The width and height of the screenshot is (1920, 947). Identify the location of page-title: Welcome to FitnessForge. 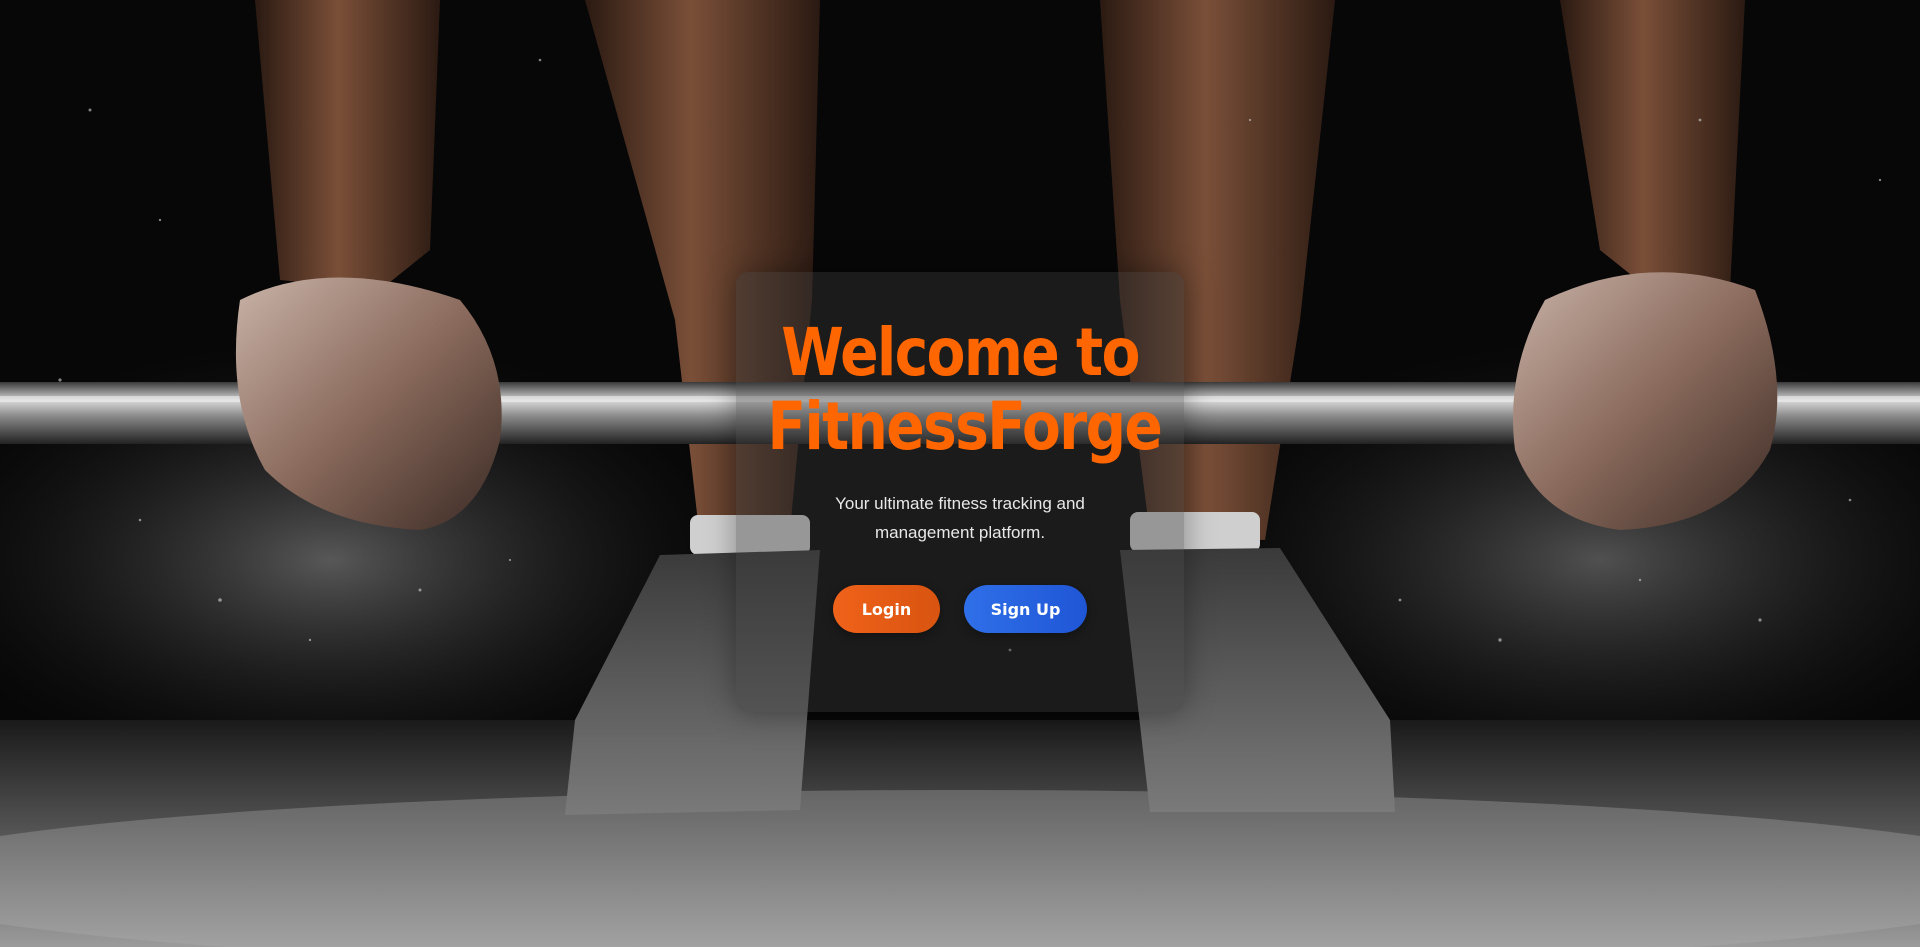
(965, 389).